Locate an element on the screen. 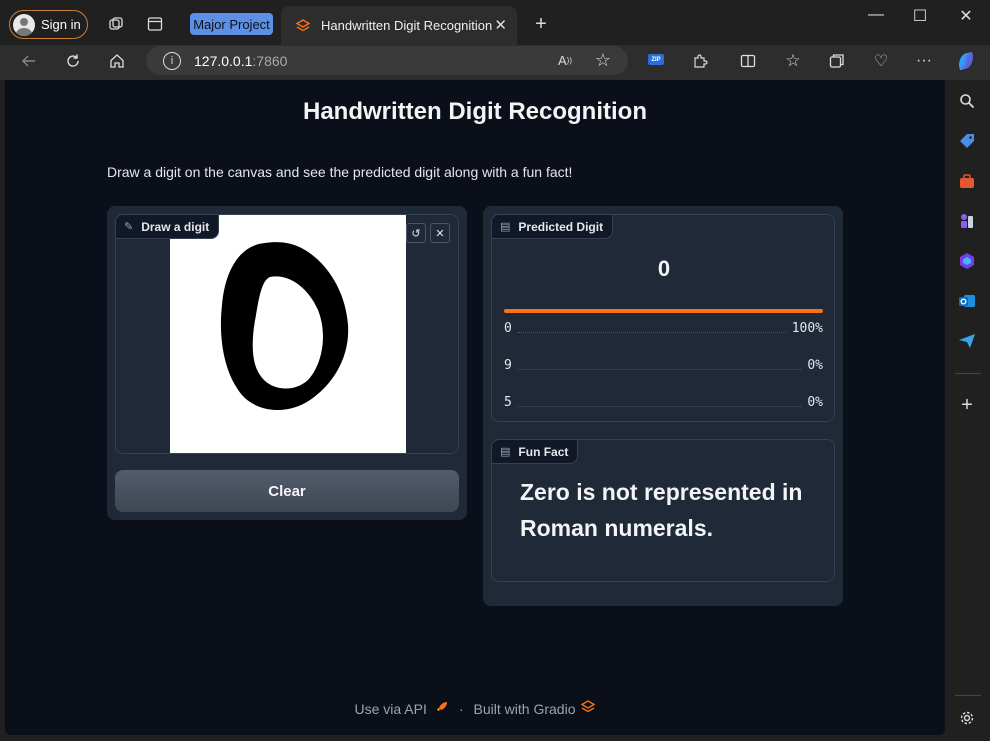 The width and height of the screenshot is (990, 741). browser-essentials-icon: ♡ is located at coordinates (881, 61).